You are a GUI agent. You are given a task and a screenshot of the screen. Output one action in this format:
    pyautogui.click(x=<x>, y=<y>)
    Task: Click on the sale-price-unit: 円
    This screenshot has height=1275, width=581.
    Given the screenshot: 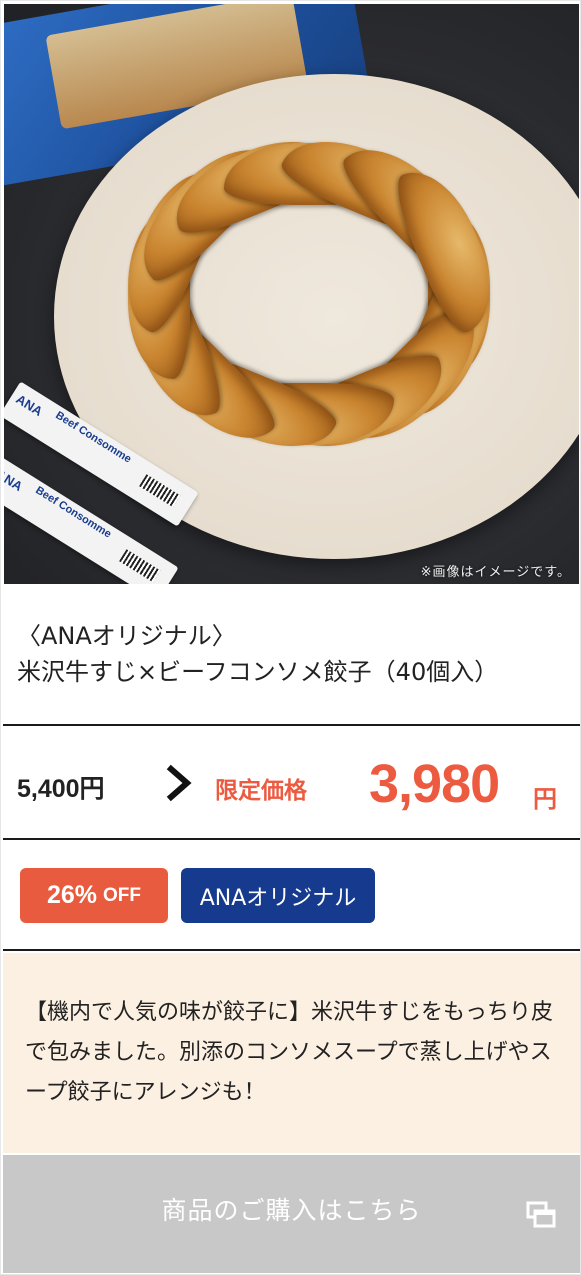 What is the action you would take?
    pyautogui.click(x=545, y=799)
    